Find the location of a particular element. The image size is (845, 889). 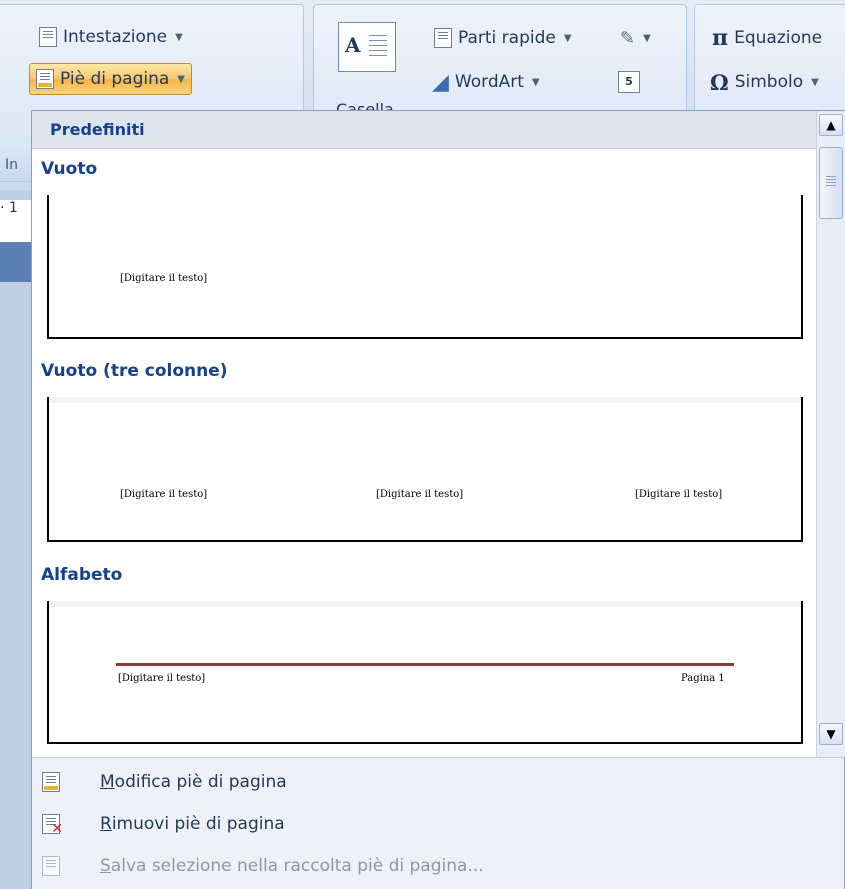

edit-footer-command: Modifica piè di pagina is located at coordinates (438, 782).